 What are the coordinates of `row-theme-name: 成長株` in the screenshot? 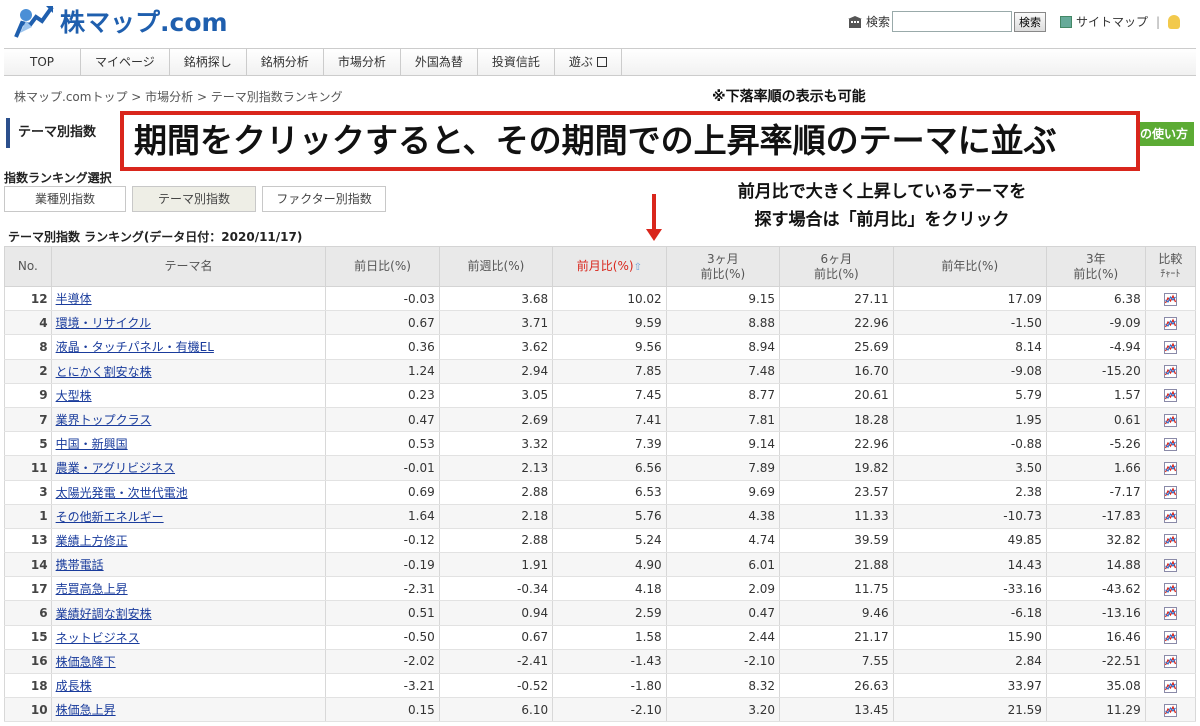 It's located at (188, 686).